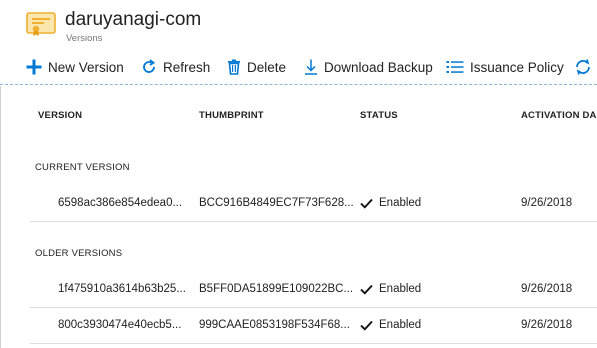 The image size is (597, 348). Describe the element at coordinates (378, 67) in the screenshot. I see `download-backup-label: Download Backup` at that location.